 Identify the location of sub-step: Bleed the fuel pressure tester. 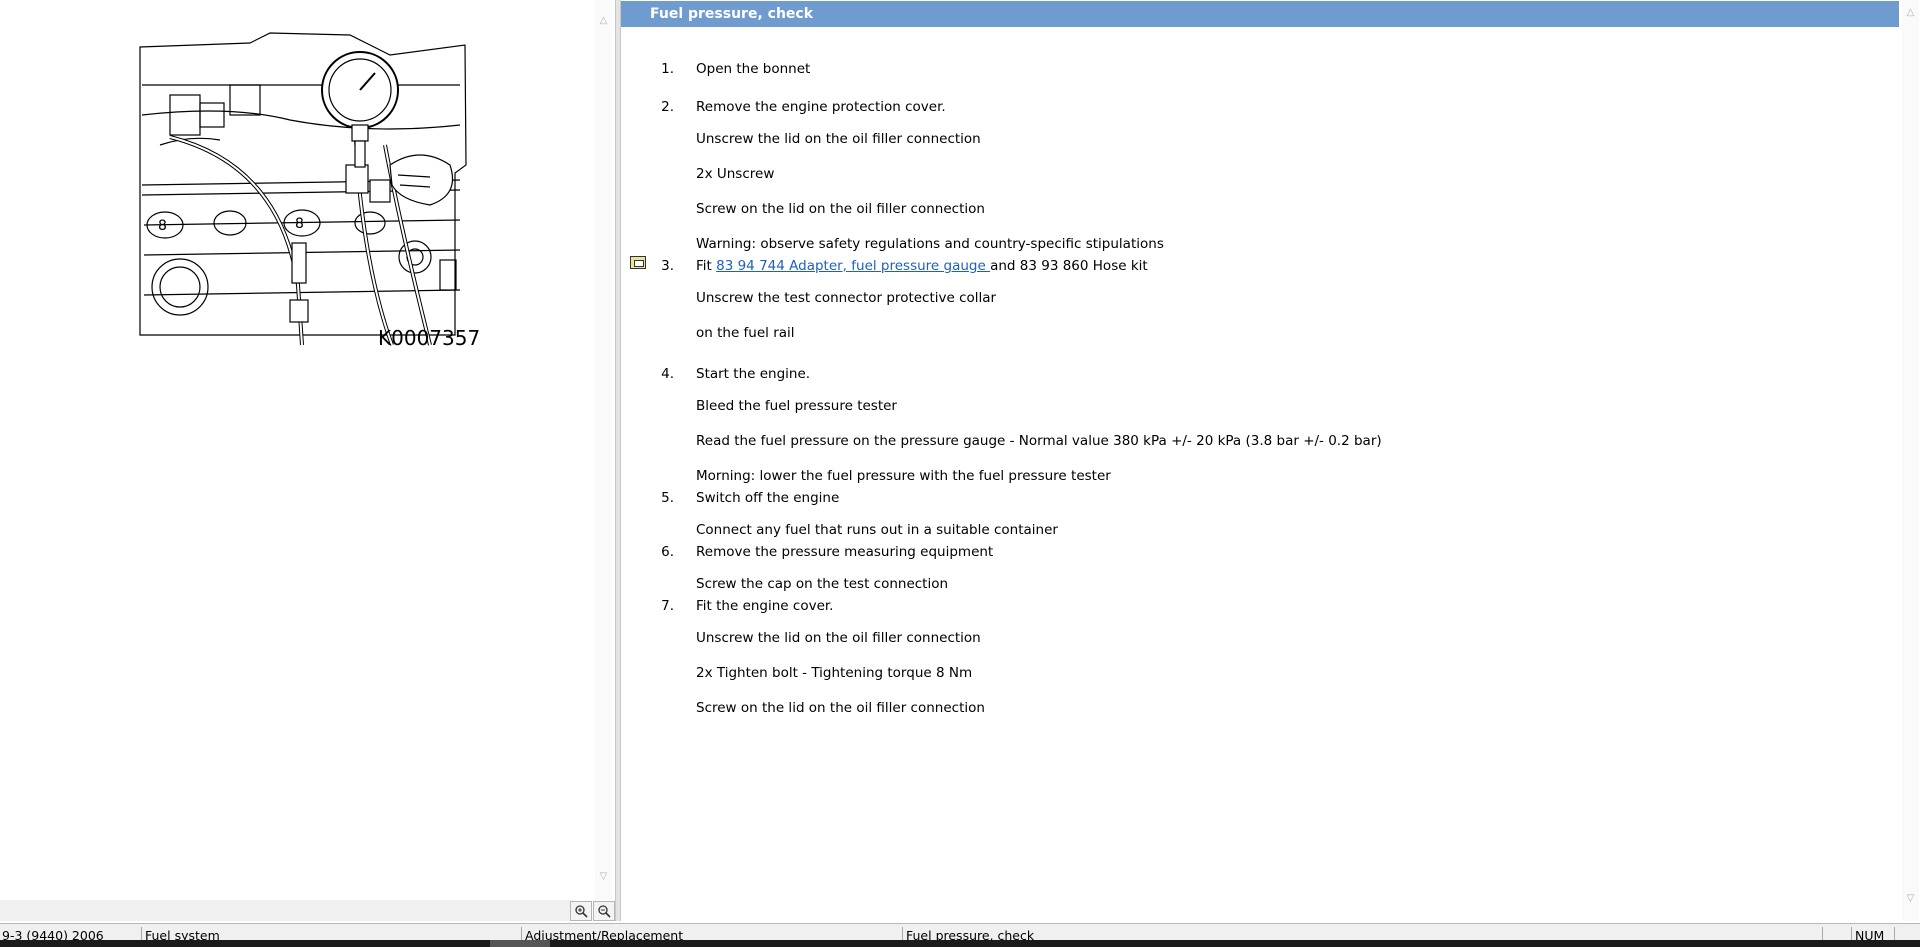
(796, 406).